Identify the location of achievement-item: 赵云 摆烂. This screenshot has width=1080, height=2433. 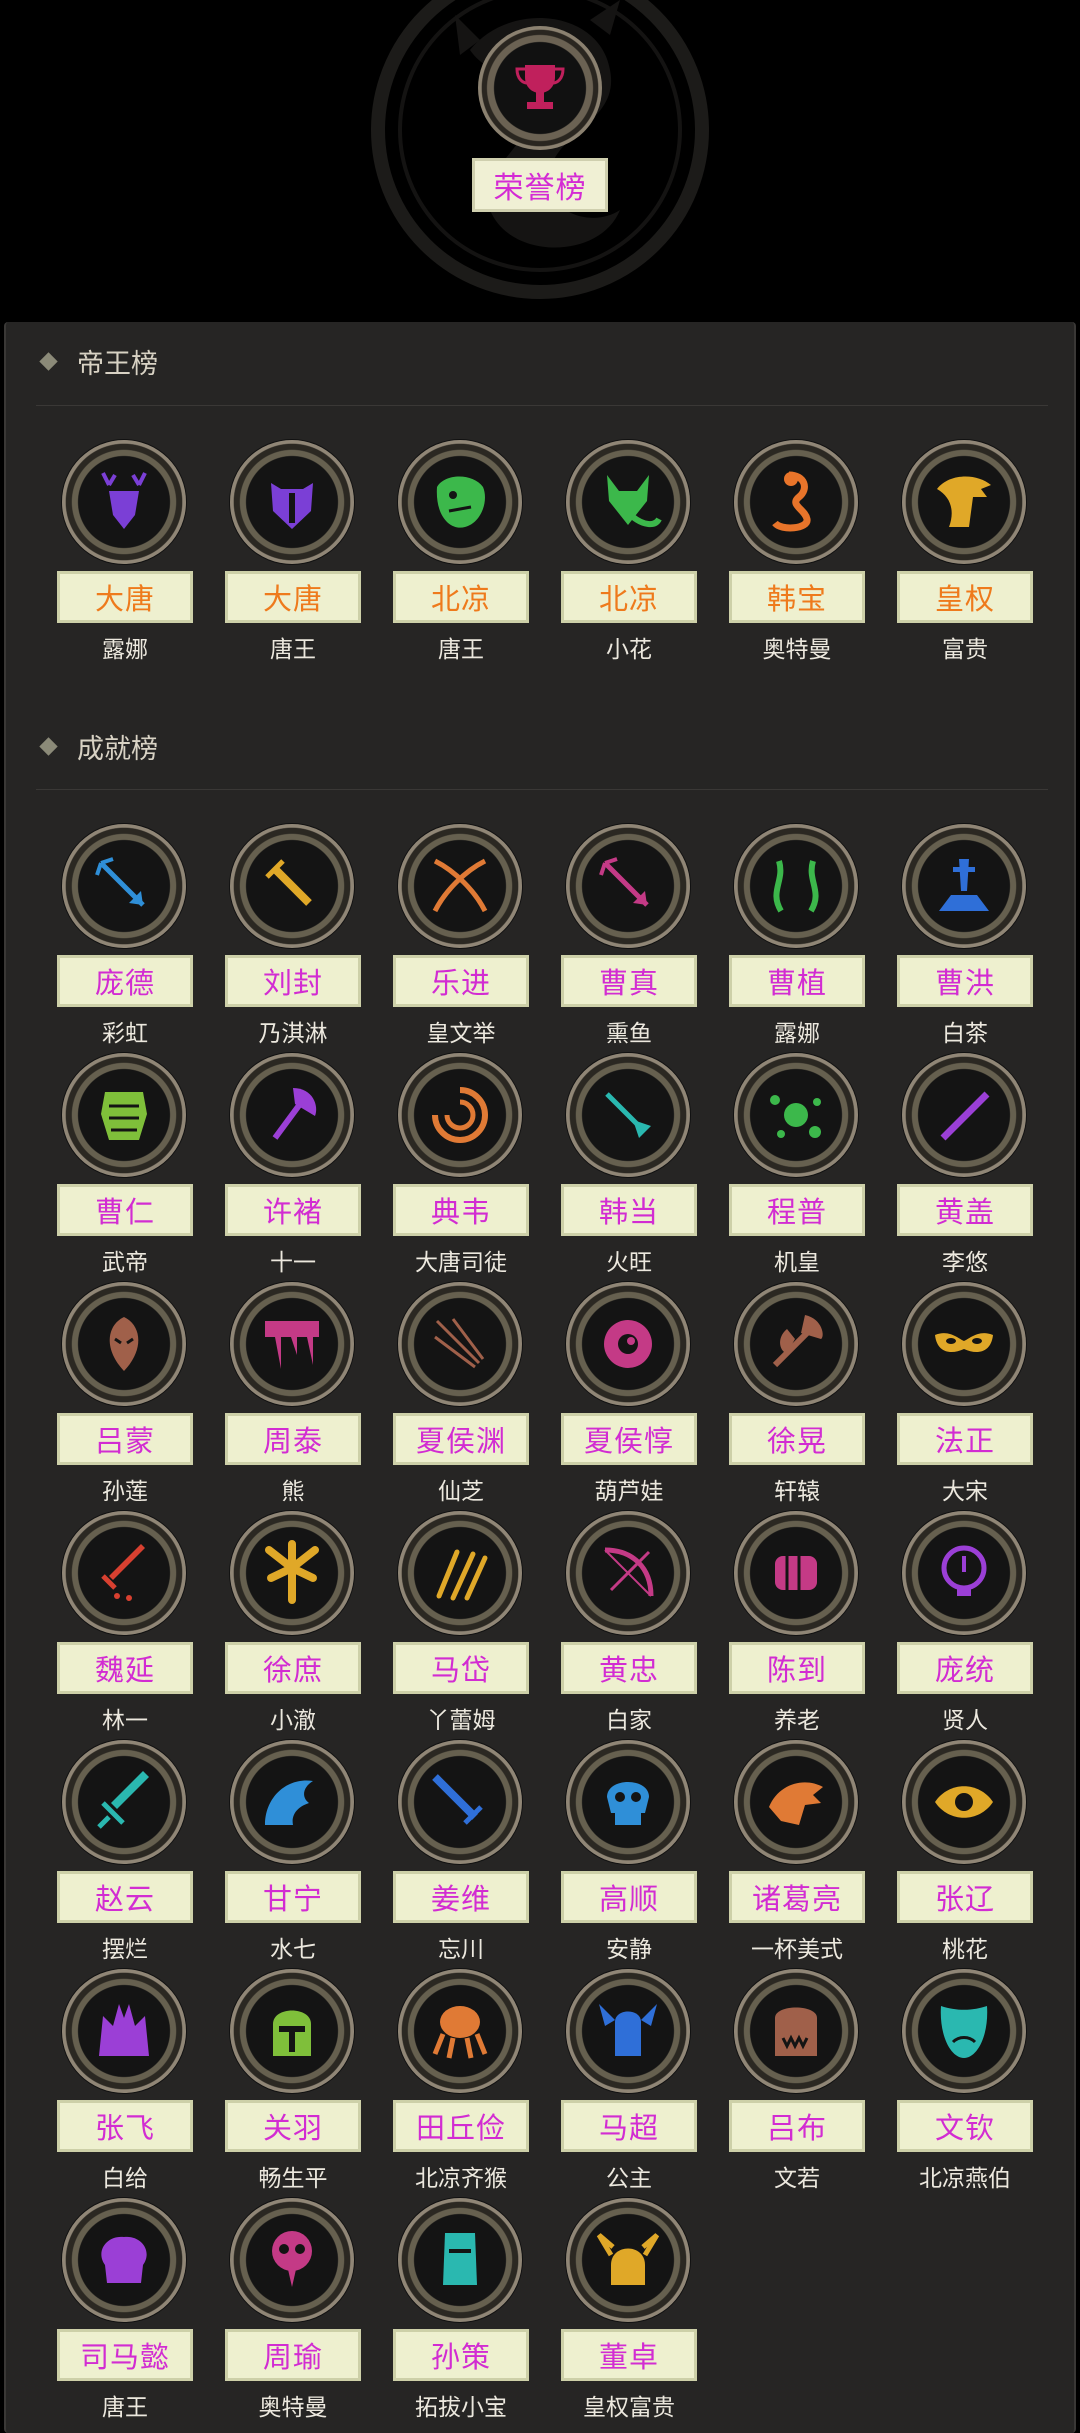
(138, 1854).